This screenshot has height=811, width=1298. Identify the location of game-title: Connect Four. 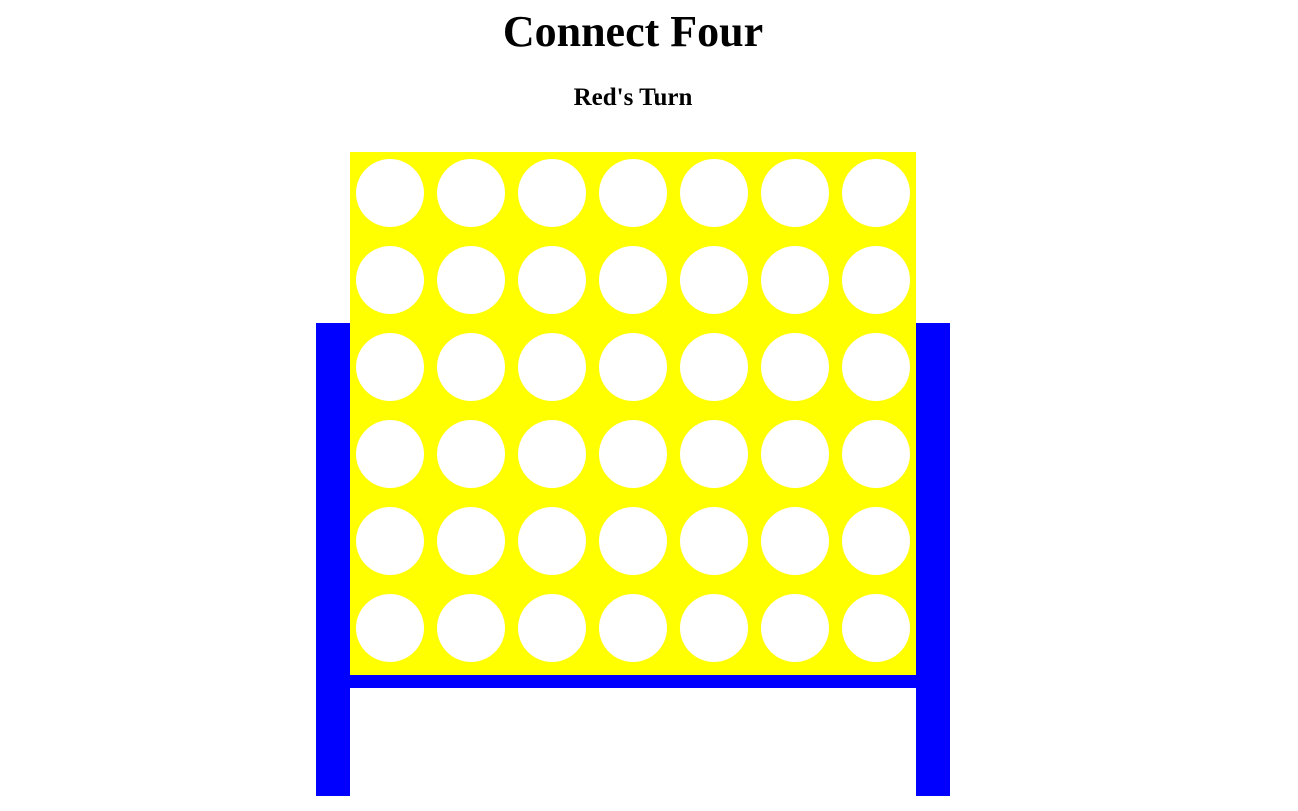
(633, 31).